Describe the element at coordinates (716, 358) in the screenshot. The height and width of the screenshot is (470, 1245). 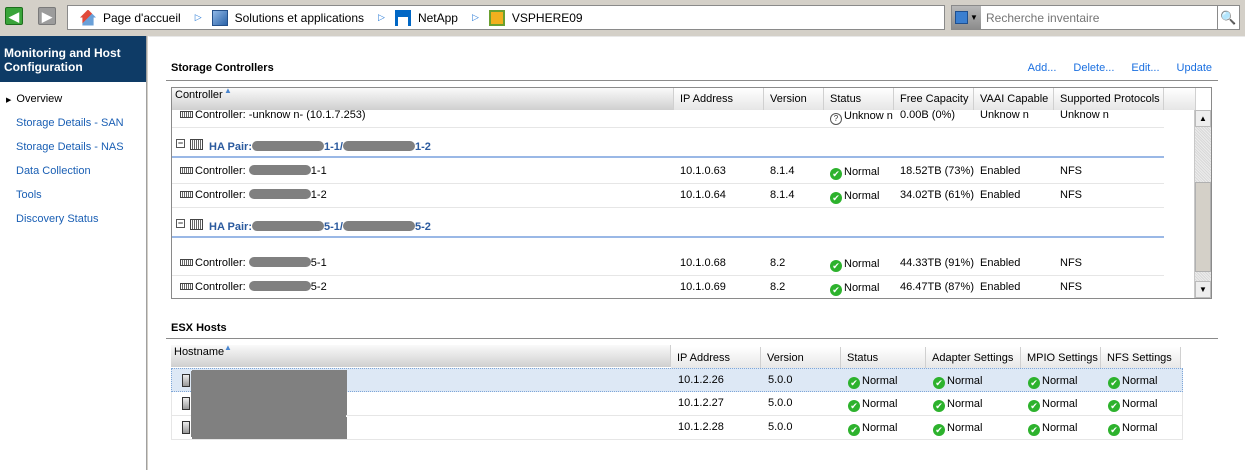
I see `column-header-ip-address: IP Address` at that location.